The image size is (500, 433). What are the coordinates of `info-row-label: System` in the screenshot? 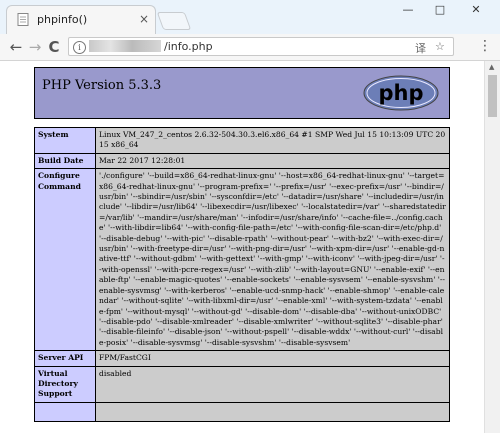 It's located at (65, 140).